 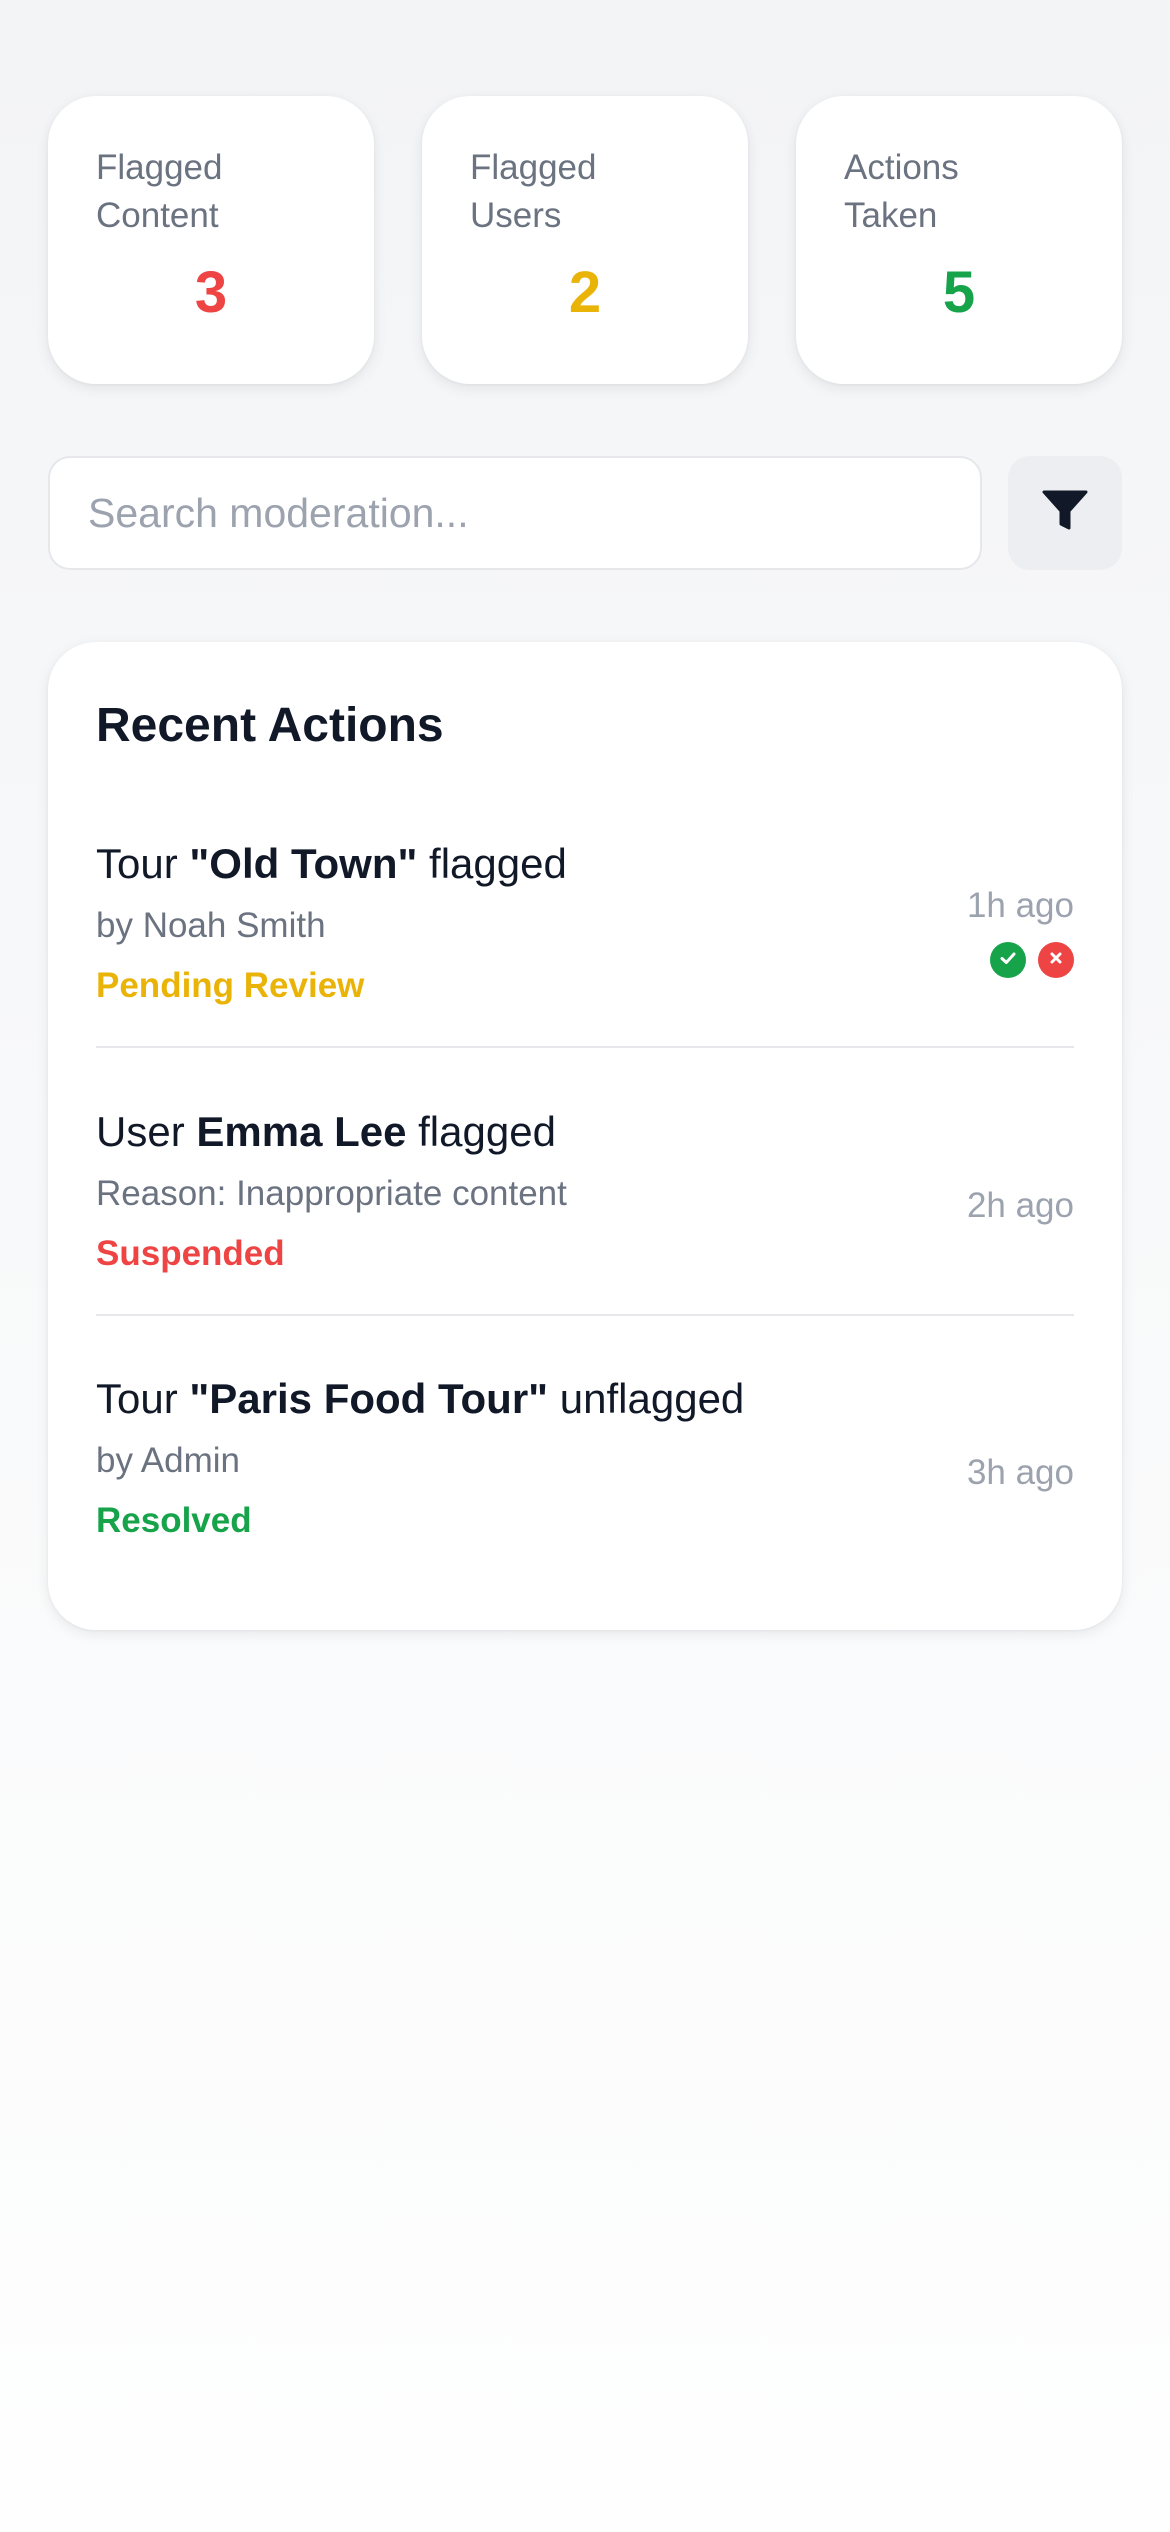 I want to click on reject-button, so click(x=1056, y=960).